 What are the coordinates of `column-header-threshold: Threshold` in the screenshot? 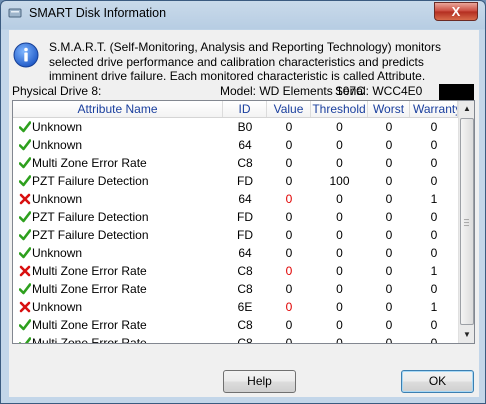 It's located at (339, 109).